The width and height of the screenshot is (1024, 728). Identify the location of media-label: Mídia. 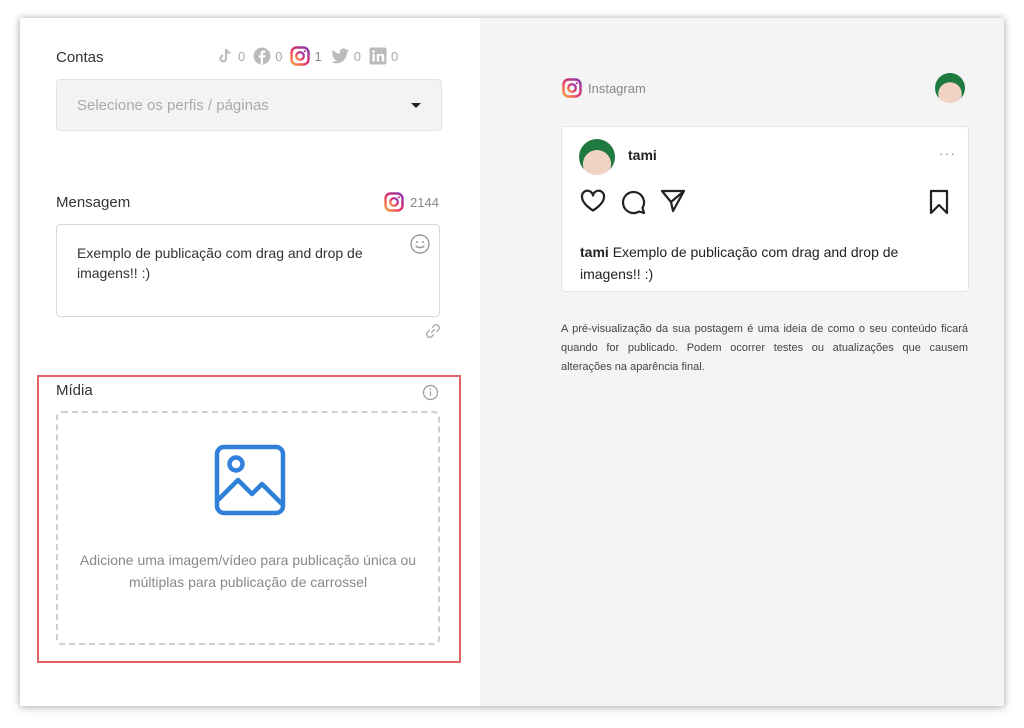
(74, 390).